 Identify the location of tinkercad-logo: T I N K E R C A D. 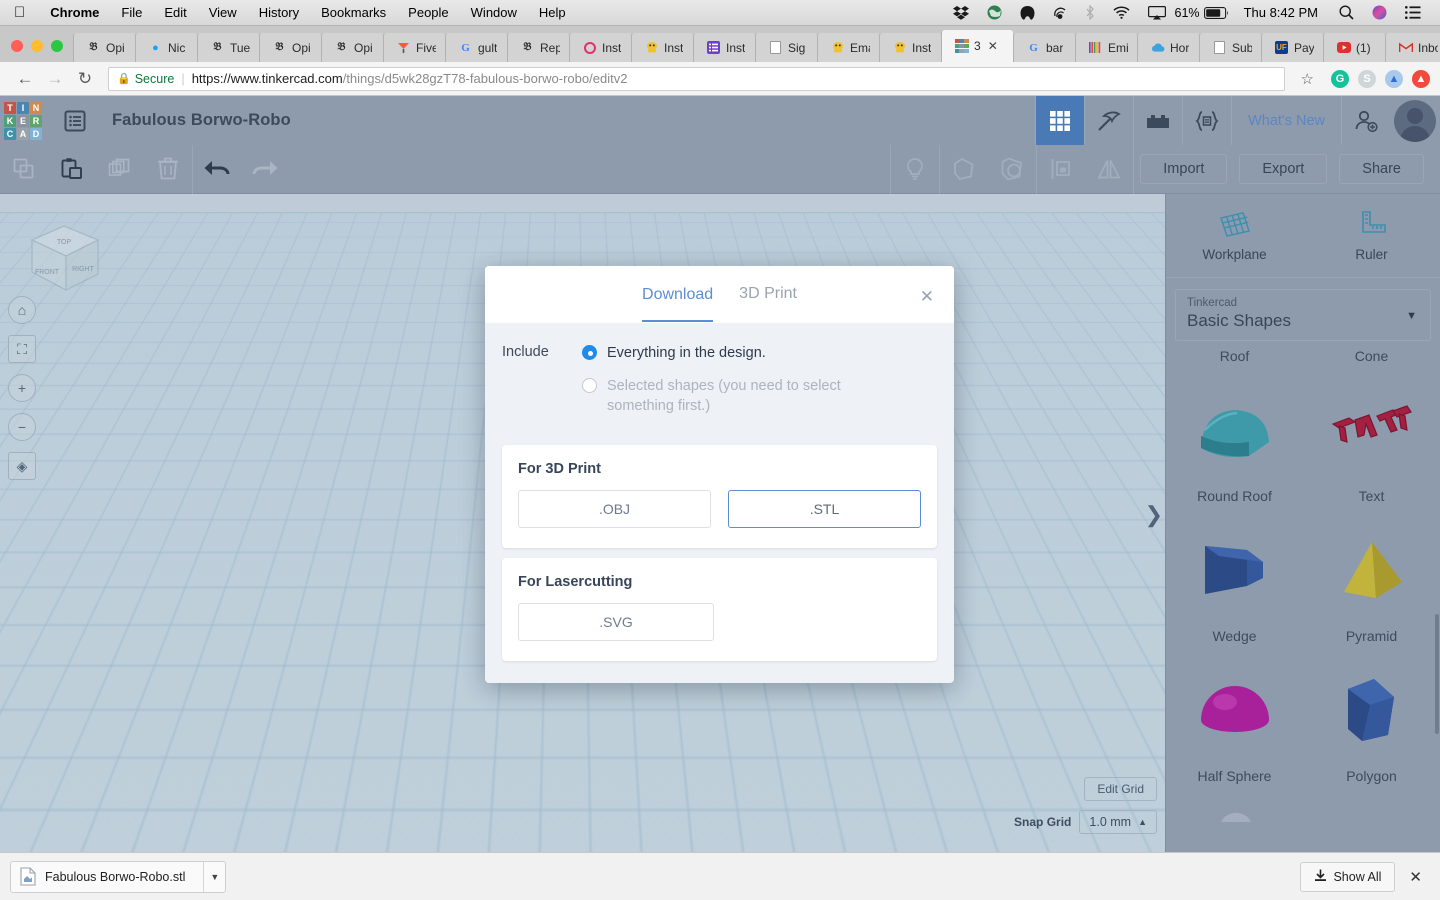
(23, 120).